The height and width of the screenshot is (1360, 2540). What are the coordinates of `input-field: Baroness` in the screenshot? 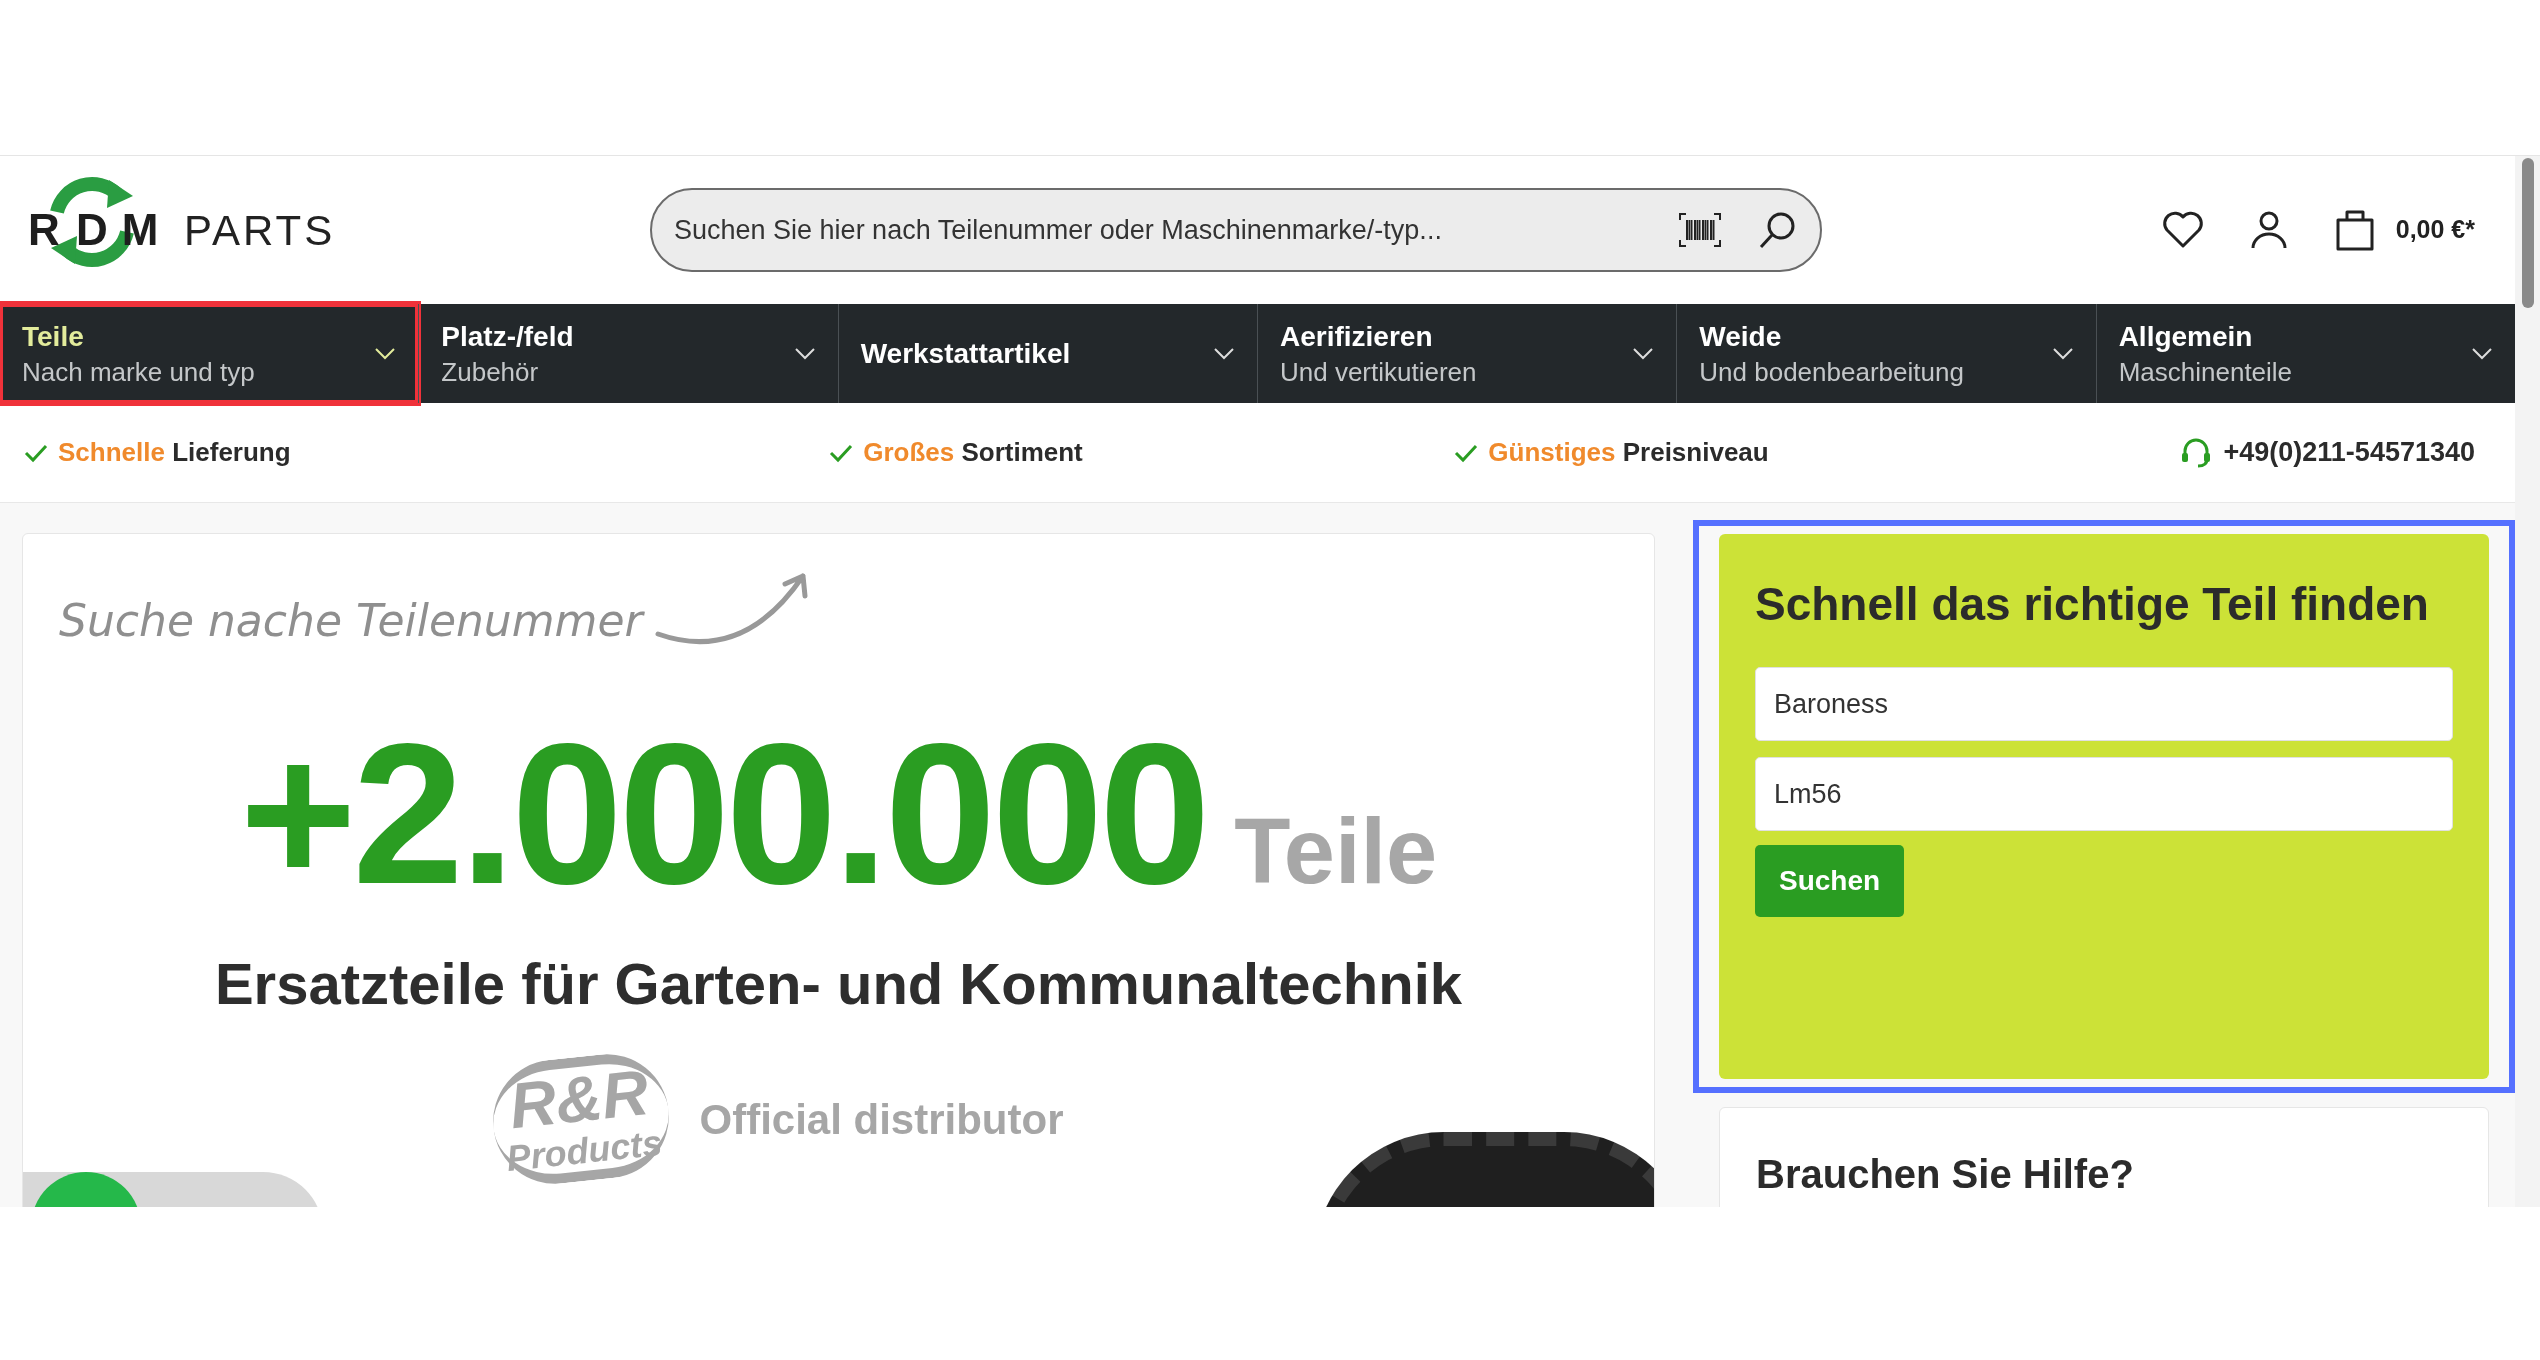 It's located at (2104, 704).